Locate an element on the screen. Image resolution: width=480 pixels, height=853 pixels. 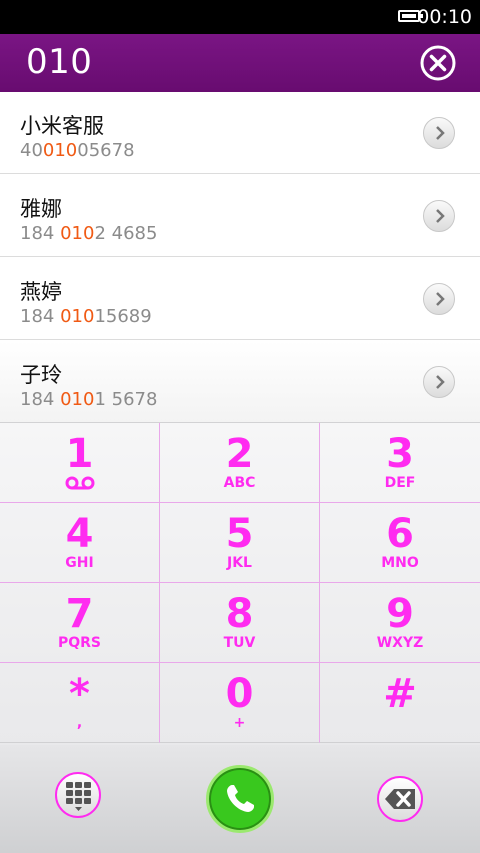
key-digit: 7 is located at coordinates (79, 614).